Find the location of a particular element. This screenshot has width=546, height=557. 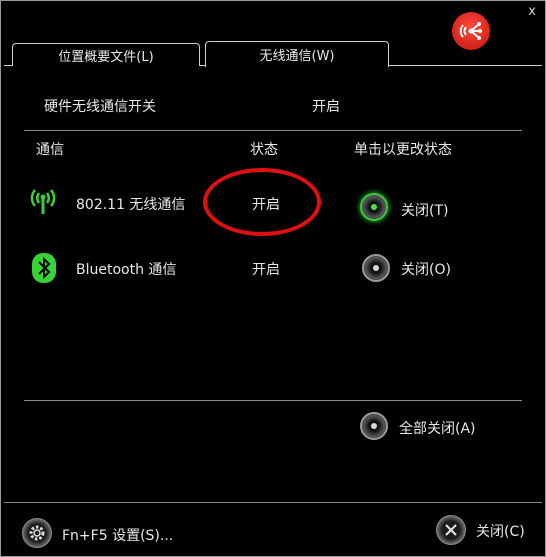

section-divider is located at coordinates (273, 130).